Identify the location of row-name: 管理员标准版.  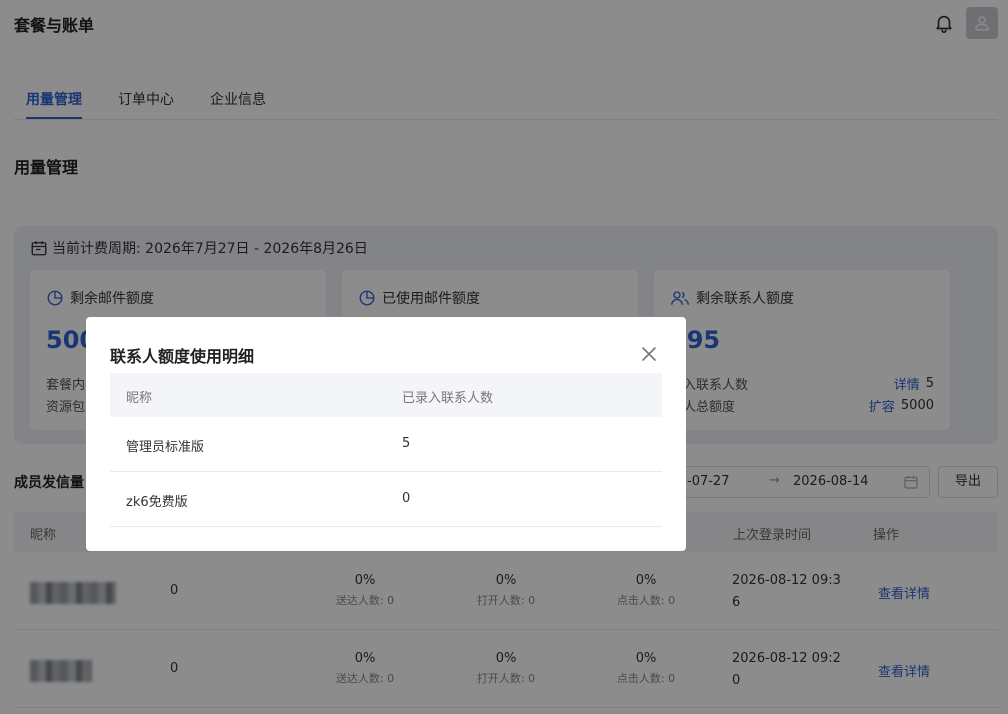
(165, 447).